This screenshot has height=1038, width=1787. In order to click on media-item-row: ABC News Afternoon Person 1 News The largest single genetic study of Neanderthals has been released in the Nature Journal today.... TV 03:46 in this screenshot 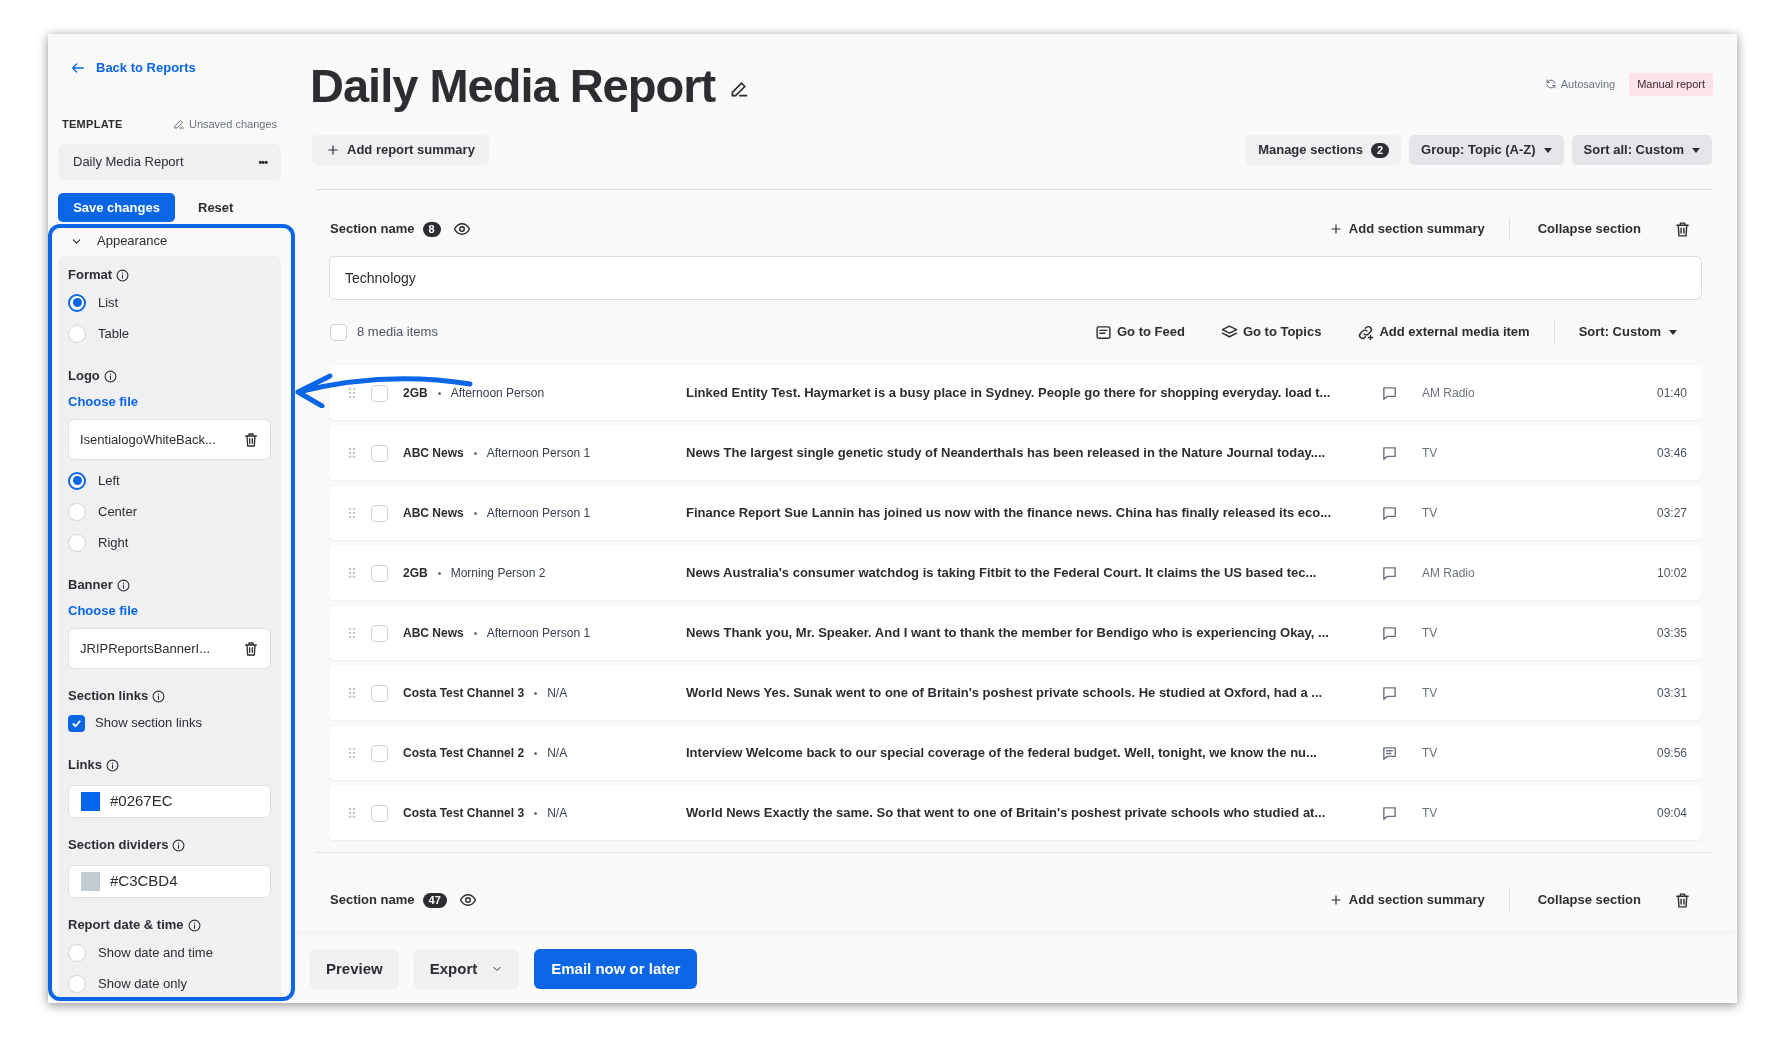, I will do `click(1015, 453)`.